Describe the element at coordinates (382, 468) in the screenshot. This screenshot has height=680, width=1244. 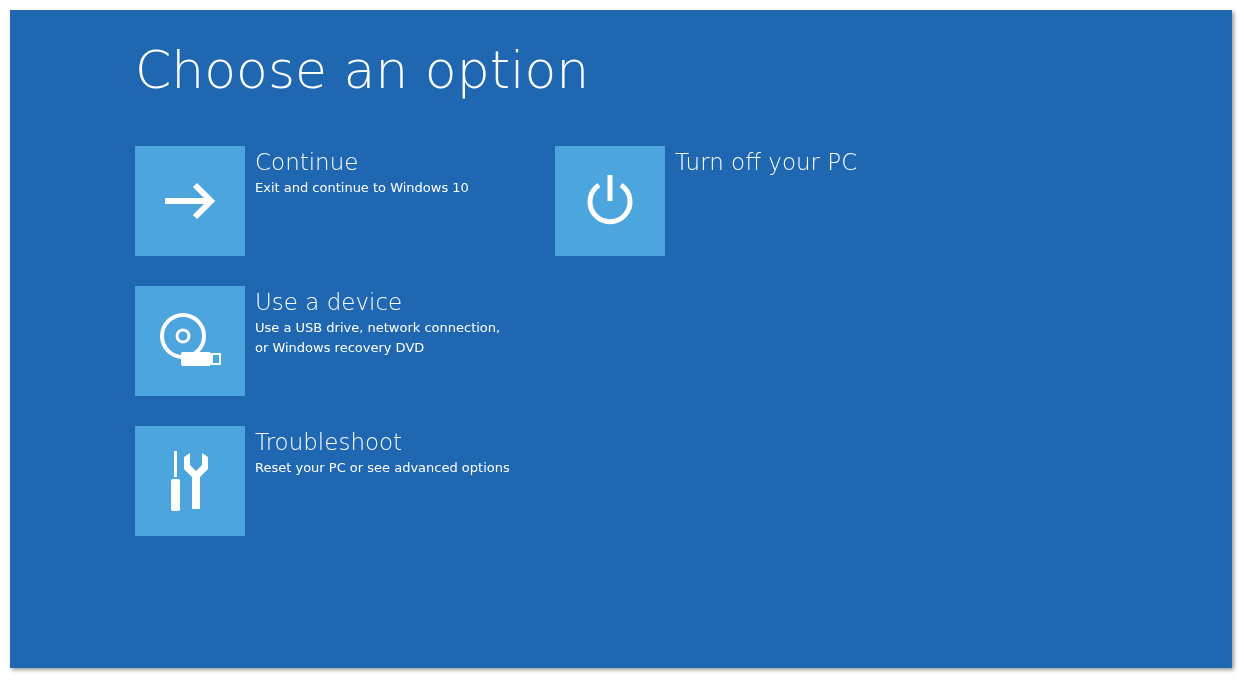
I see `option-description: Reset your PC or see advanced options` at that location.